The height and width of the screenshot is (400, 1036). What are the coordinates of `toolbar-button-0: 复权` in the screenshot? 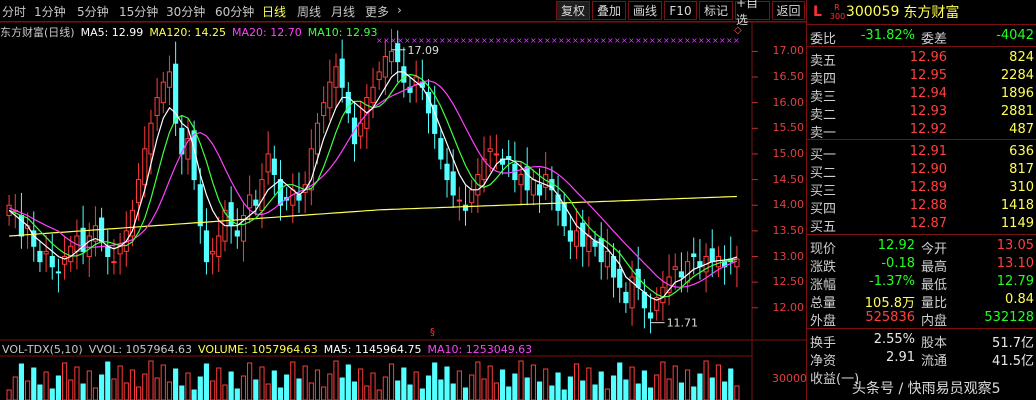 It's located at (573, 10).